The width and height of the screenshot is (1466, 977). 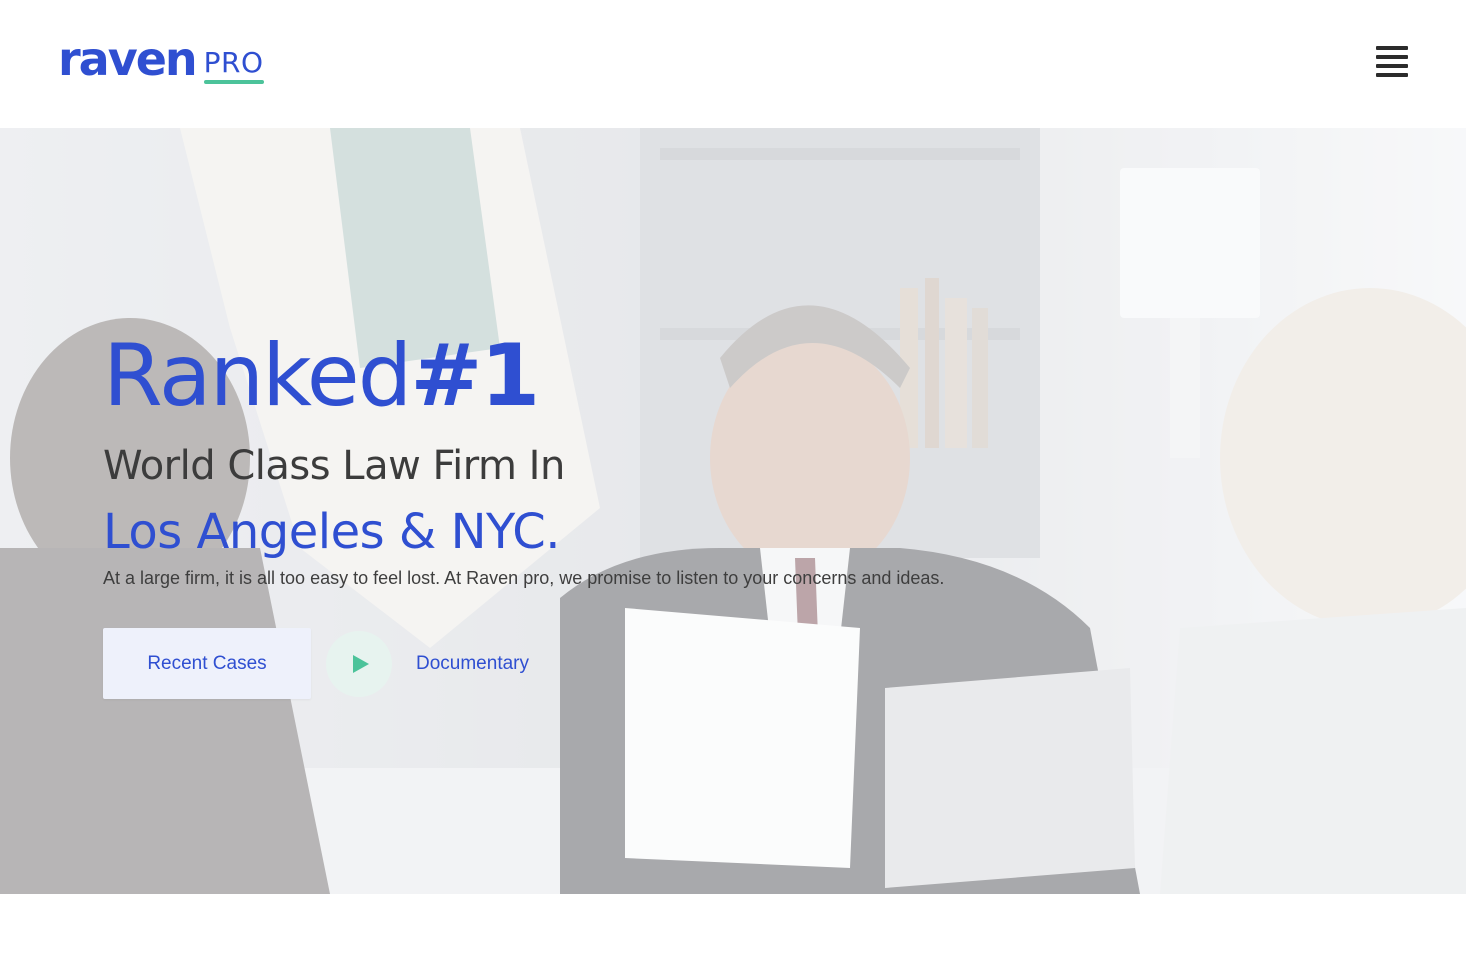 What do you see at coordinates (207, 663) in the screenshot?
I see `recent-cases-button: Recent Cases` at bounding box center [207, 663].